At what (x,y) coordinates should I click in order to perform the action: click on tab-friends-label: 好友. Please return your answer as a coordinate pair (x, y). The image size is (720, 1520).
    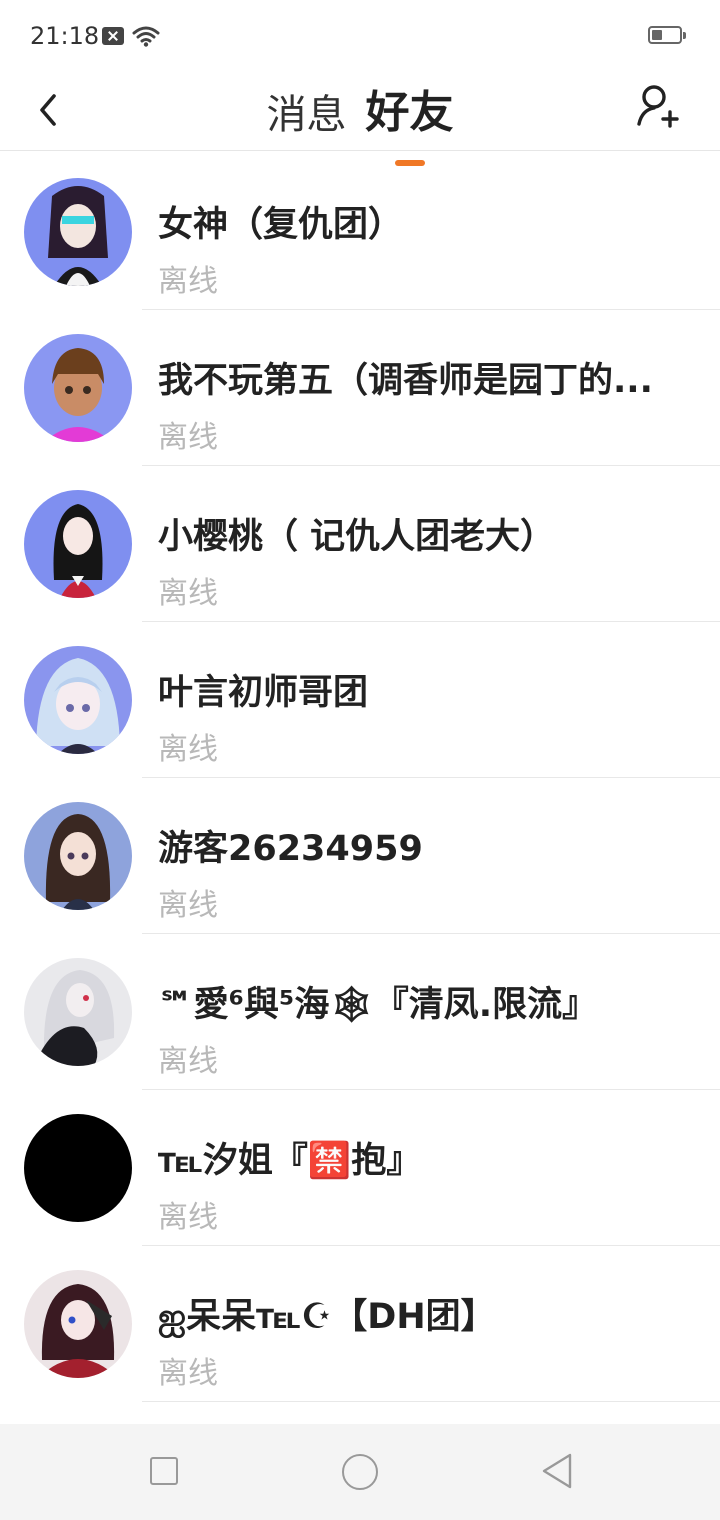
    Looking at the image, I should click on (409, 112).